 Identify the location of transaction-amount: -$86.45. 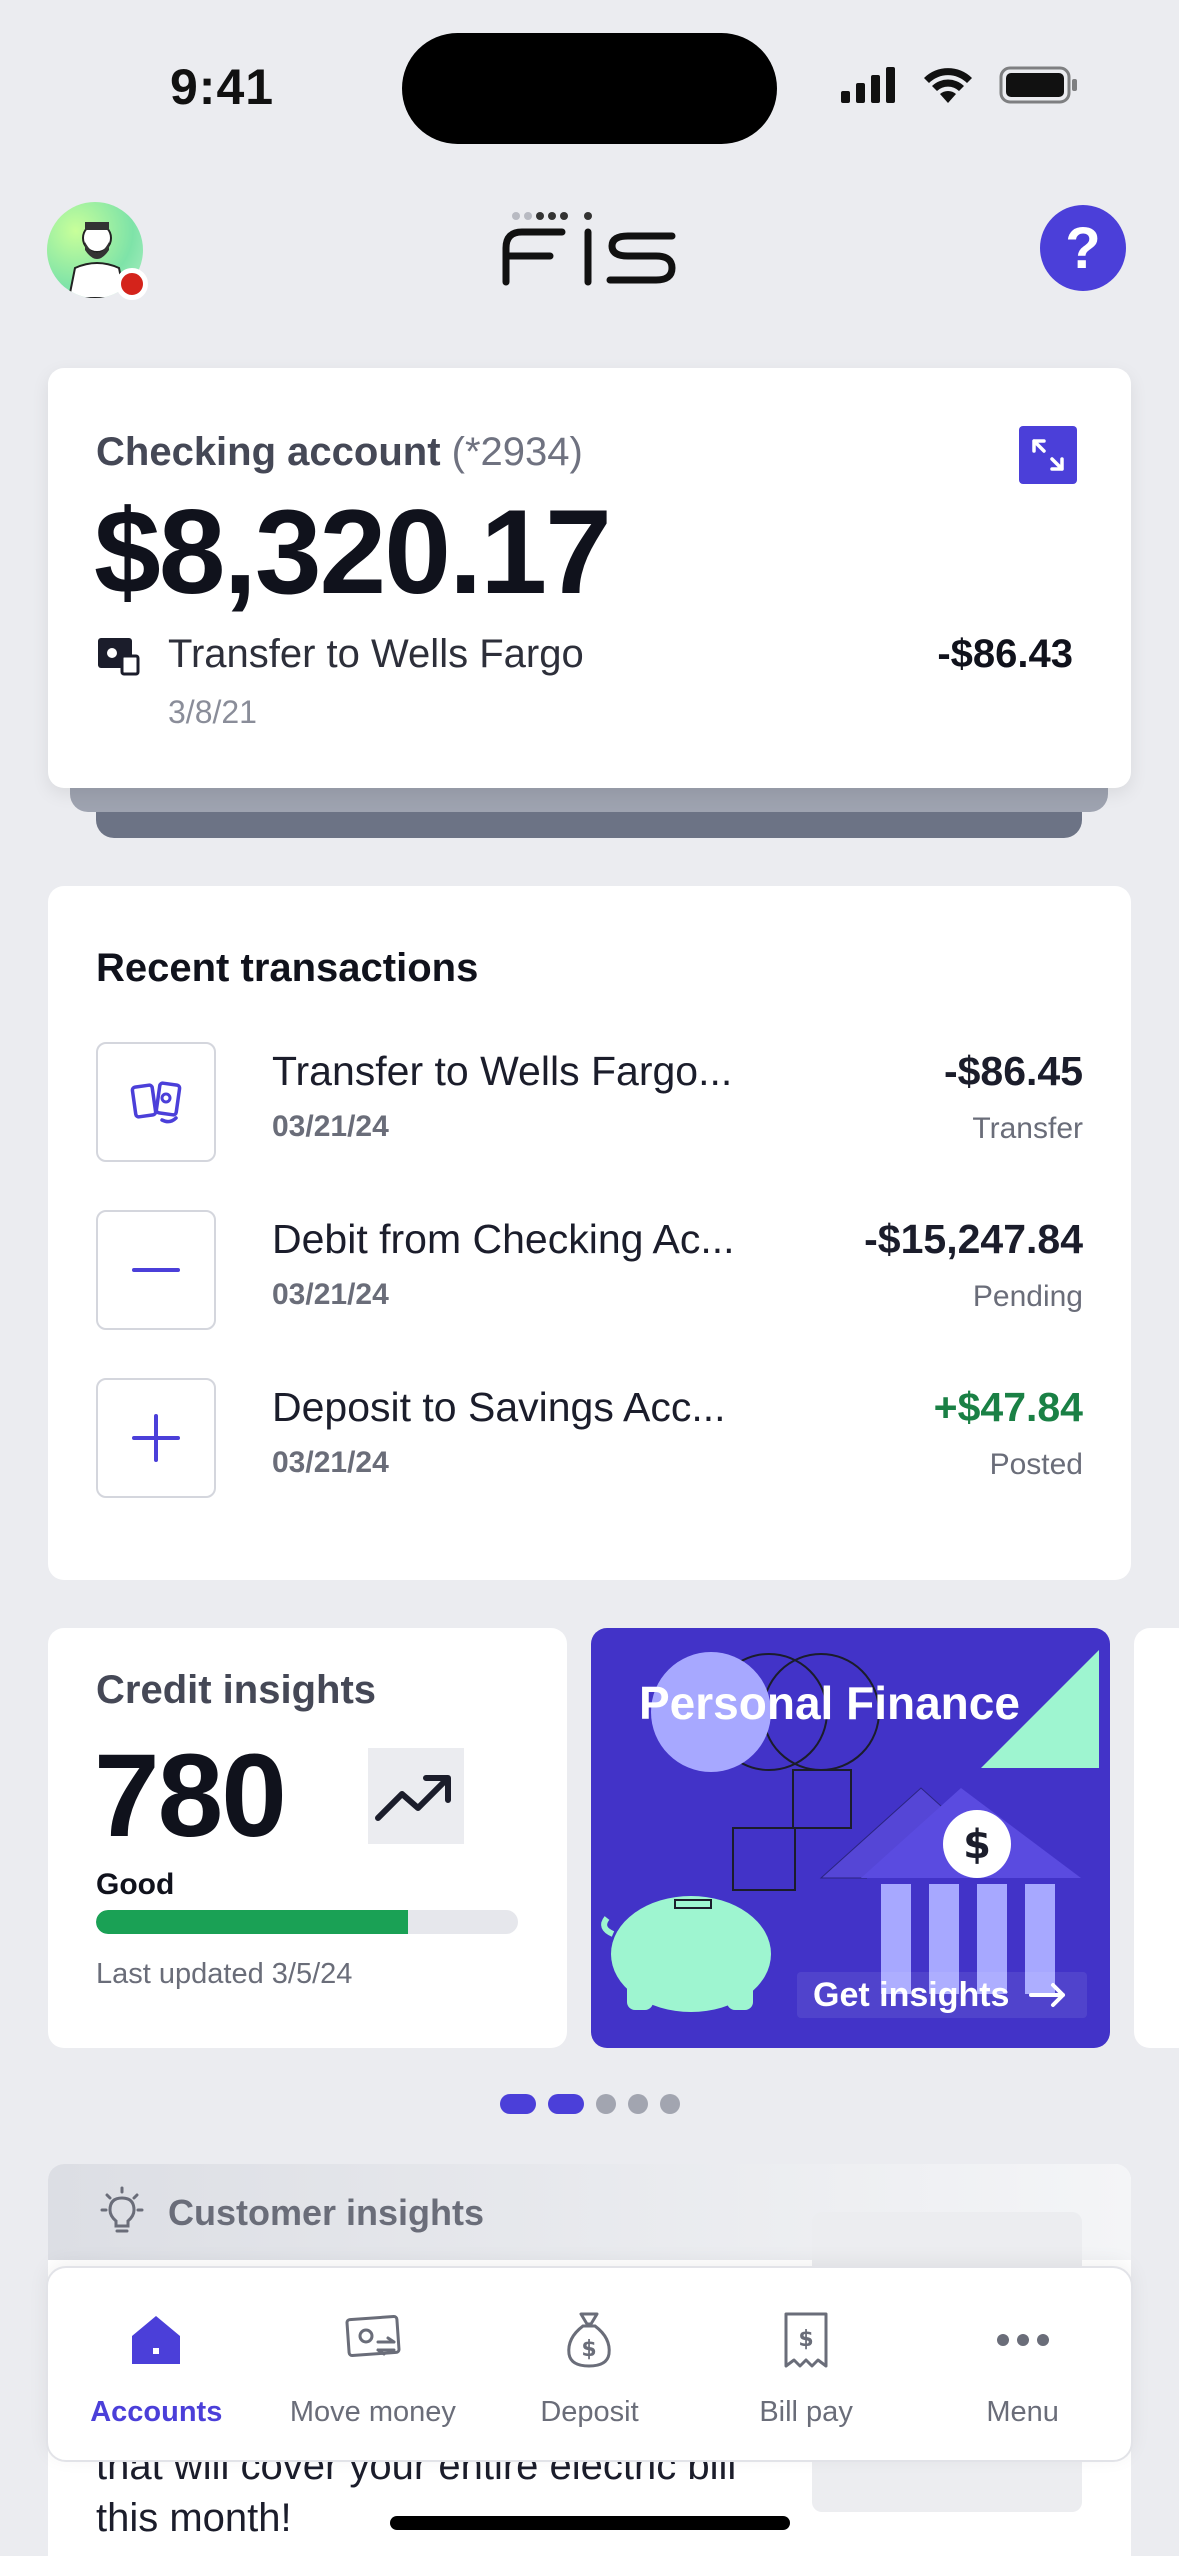
(1013, 1071).